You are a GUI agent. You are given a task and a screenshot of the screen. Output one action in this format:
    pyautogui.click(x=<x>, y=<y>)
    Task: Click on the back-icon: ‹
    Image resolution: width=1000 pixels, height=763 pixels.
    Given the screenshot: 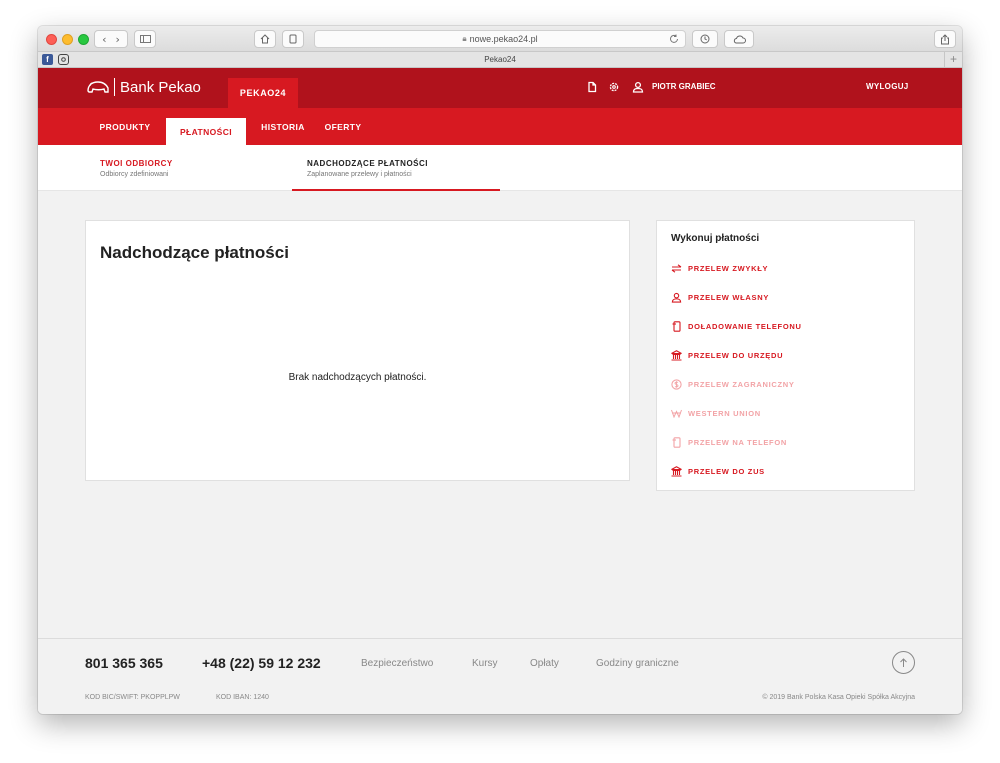 What is the action you would take?
    pyautogui.click(x=104, y=39)
    